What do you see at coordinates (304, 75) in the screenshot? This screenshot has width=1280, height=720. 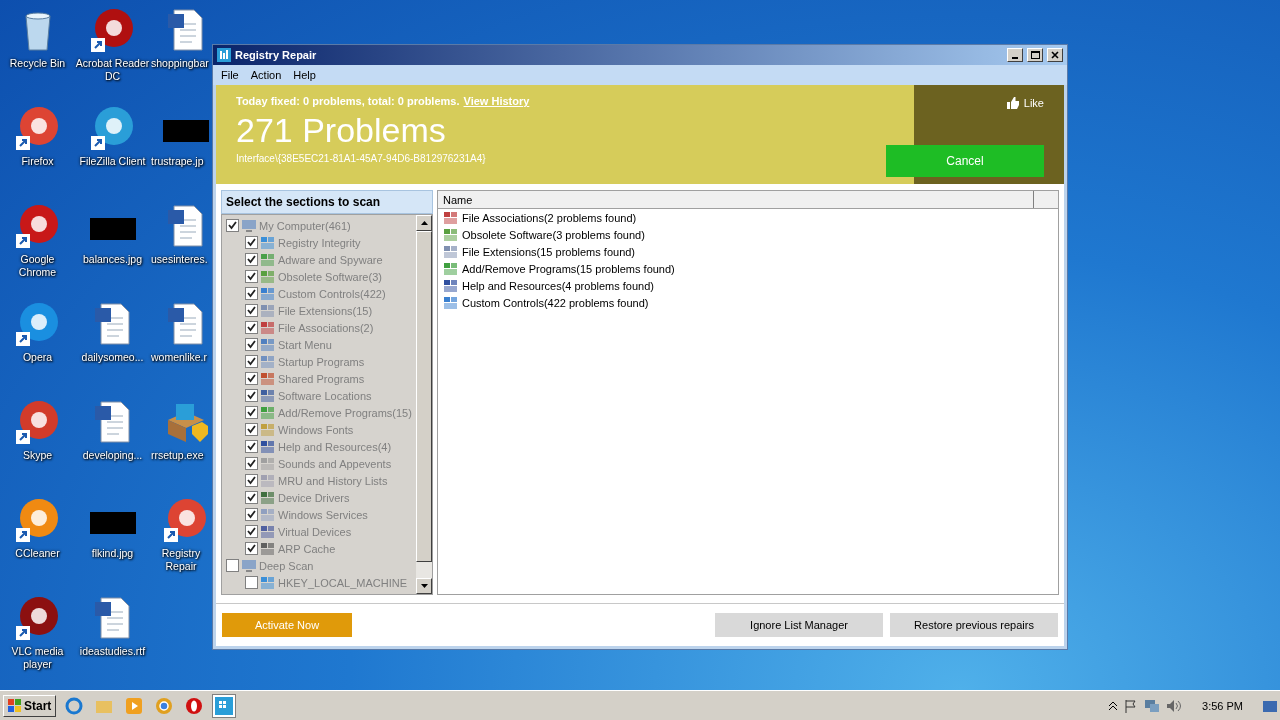 I see `menu-item: Help` at bounding box center [304, 75].